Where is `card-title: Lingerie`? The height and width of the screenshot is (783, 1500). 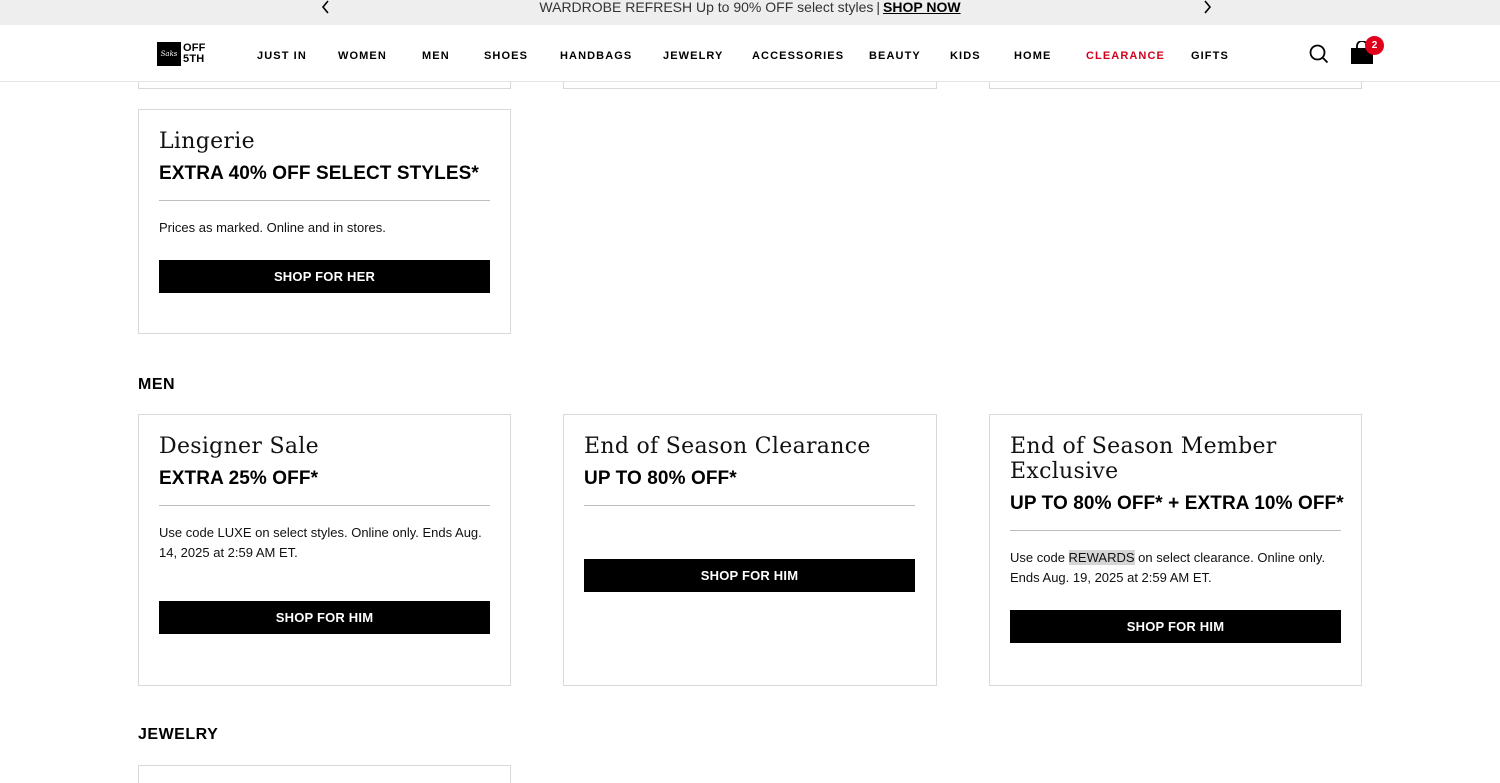 card-title: Lingerie is located at coordinates (207, 141).